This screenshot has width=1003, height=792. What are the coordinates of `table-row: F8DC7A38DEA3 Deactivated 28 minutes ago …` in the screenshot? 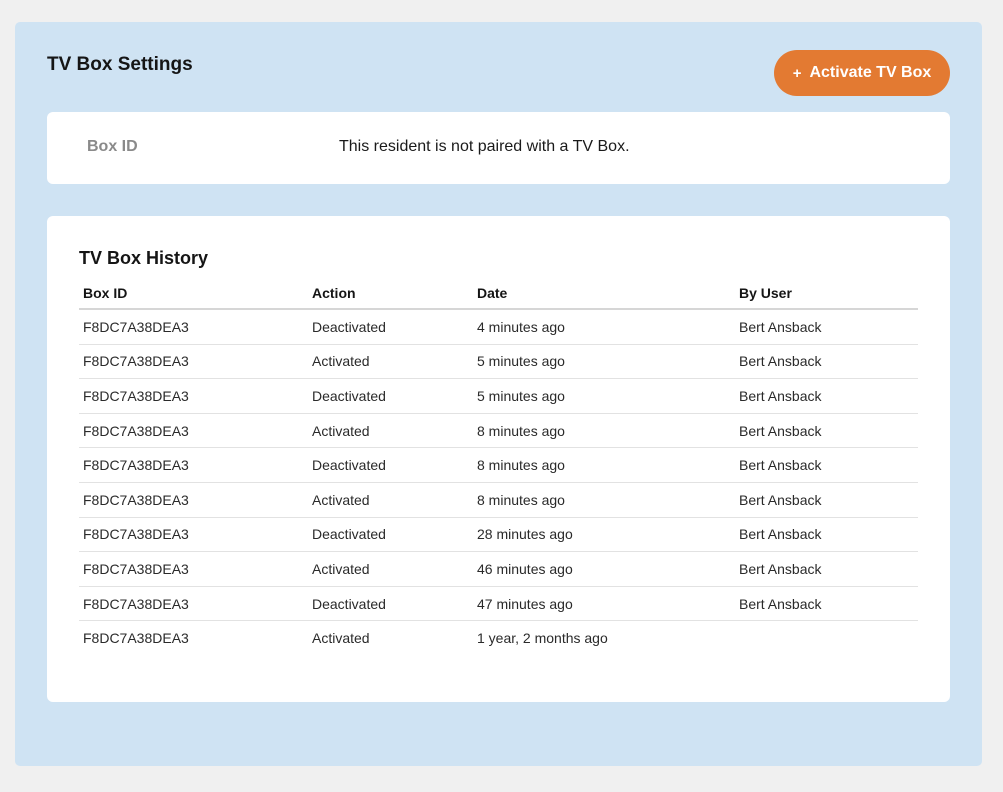 It's located at (498, 535).